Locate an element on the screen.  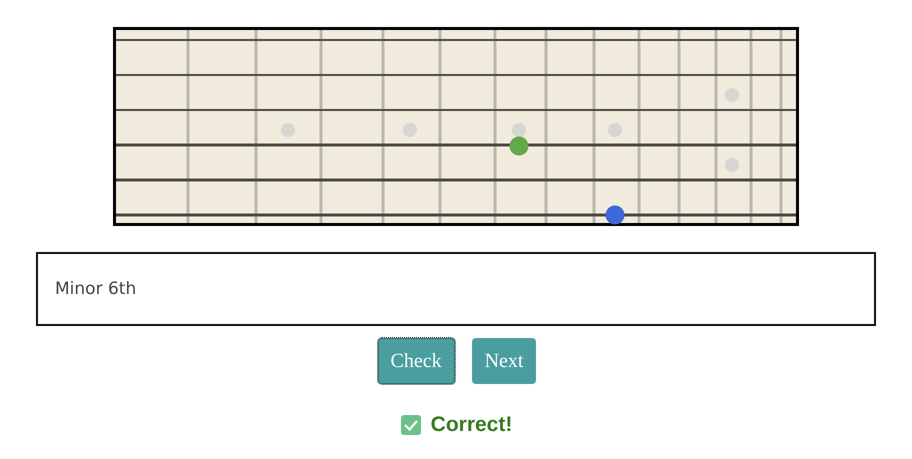
answer-field: Minor 6th is located at coordinates (456, 289).